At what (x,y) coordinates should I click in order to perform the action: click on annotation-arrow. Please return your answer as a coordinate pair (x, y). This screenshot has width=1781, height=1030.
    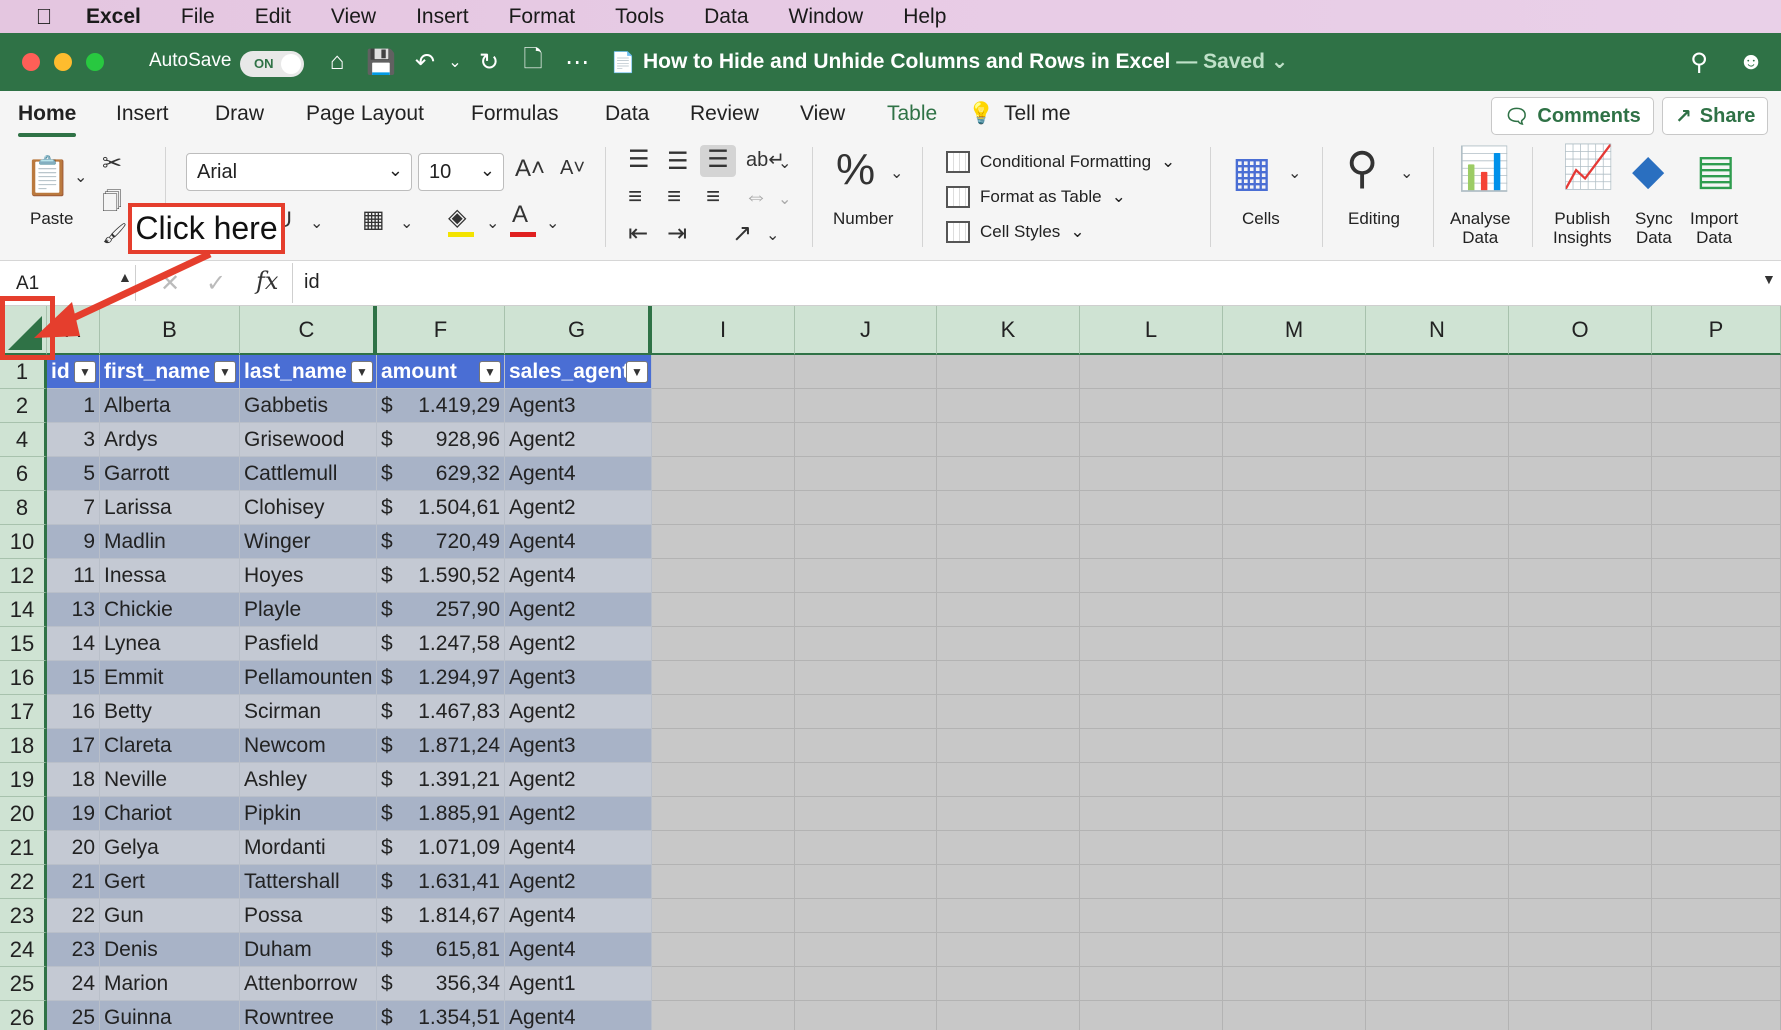
    Looking at the image, I should click on (123, 294).